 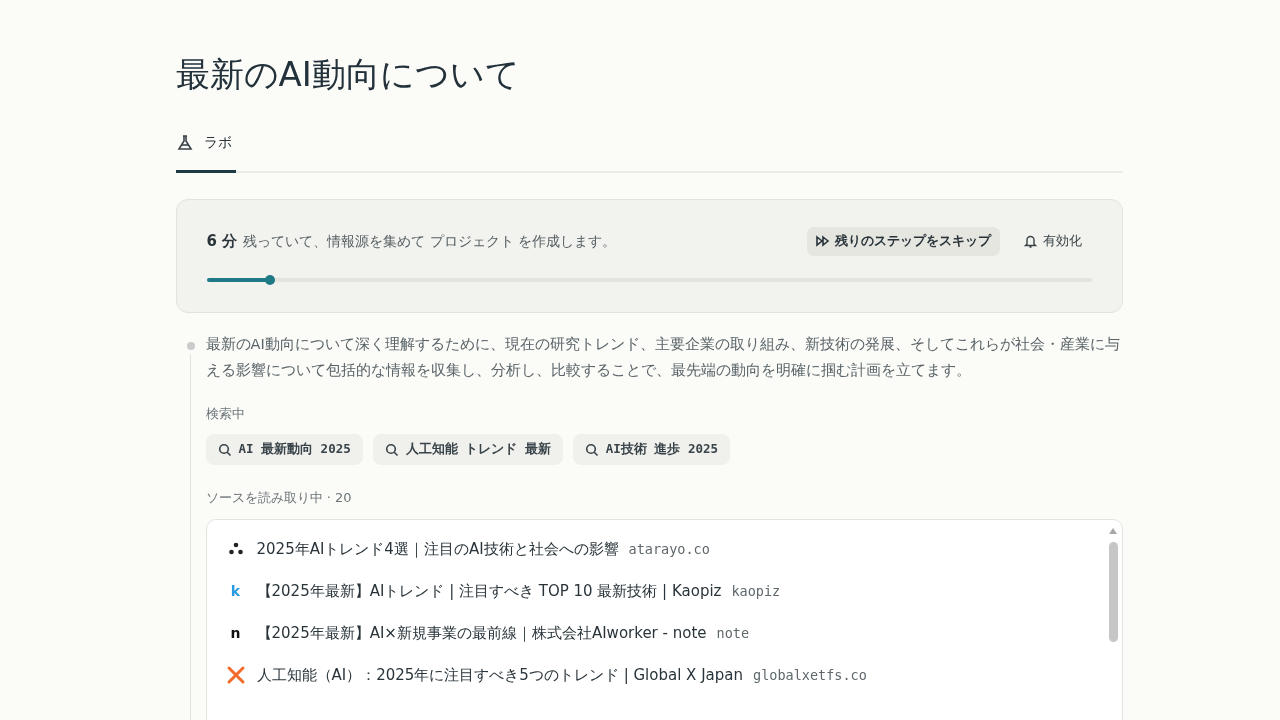 What do you see at coordinates (205, 150) in the screenshot?
I see `tab: ラボ` at bounding box center [205, 150].